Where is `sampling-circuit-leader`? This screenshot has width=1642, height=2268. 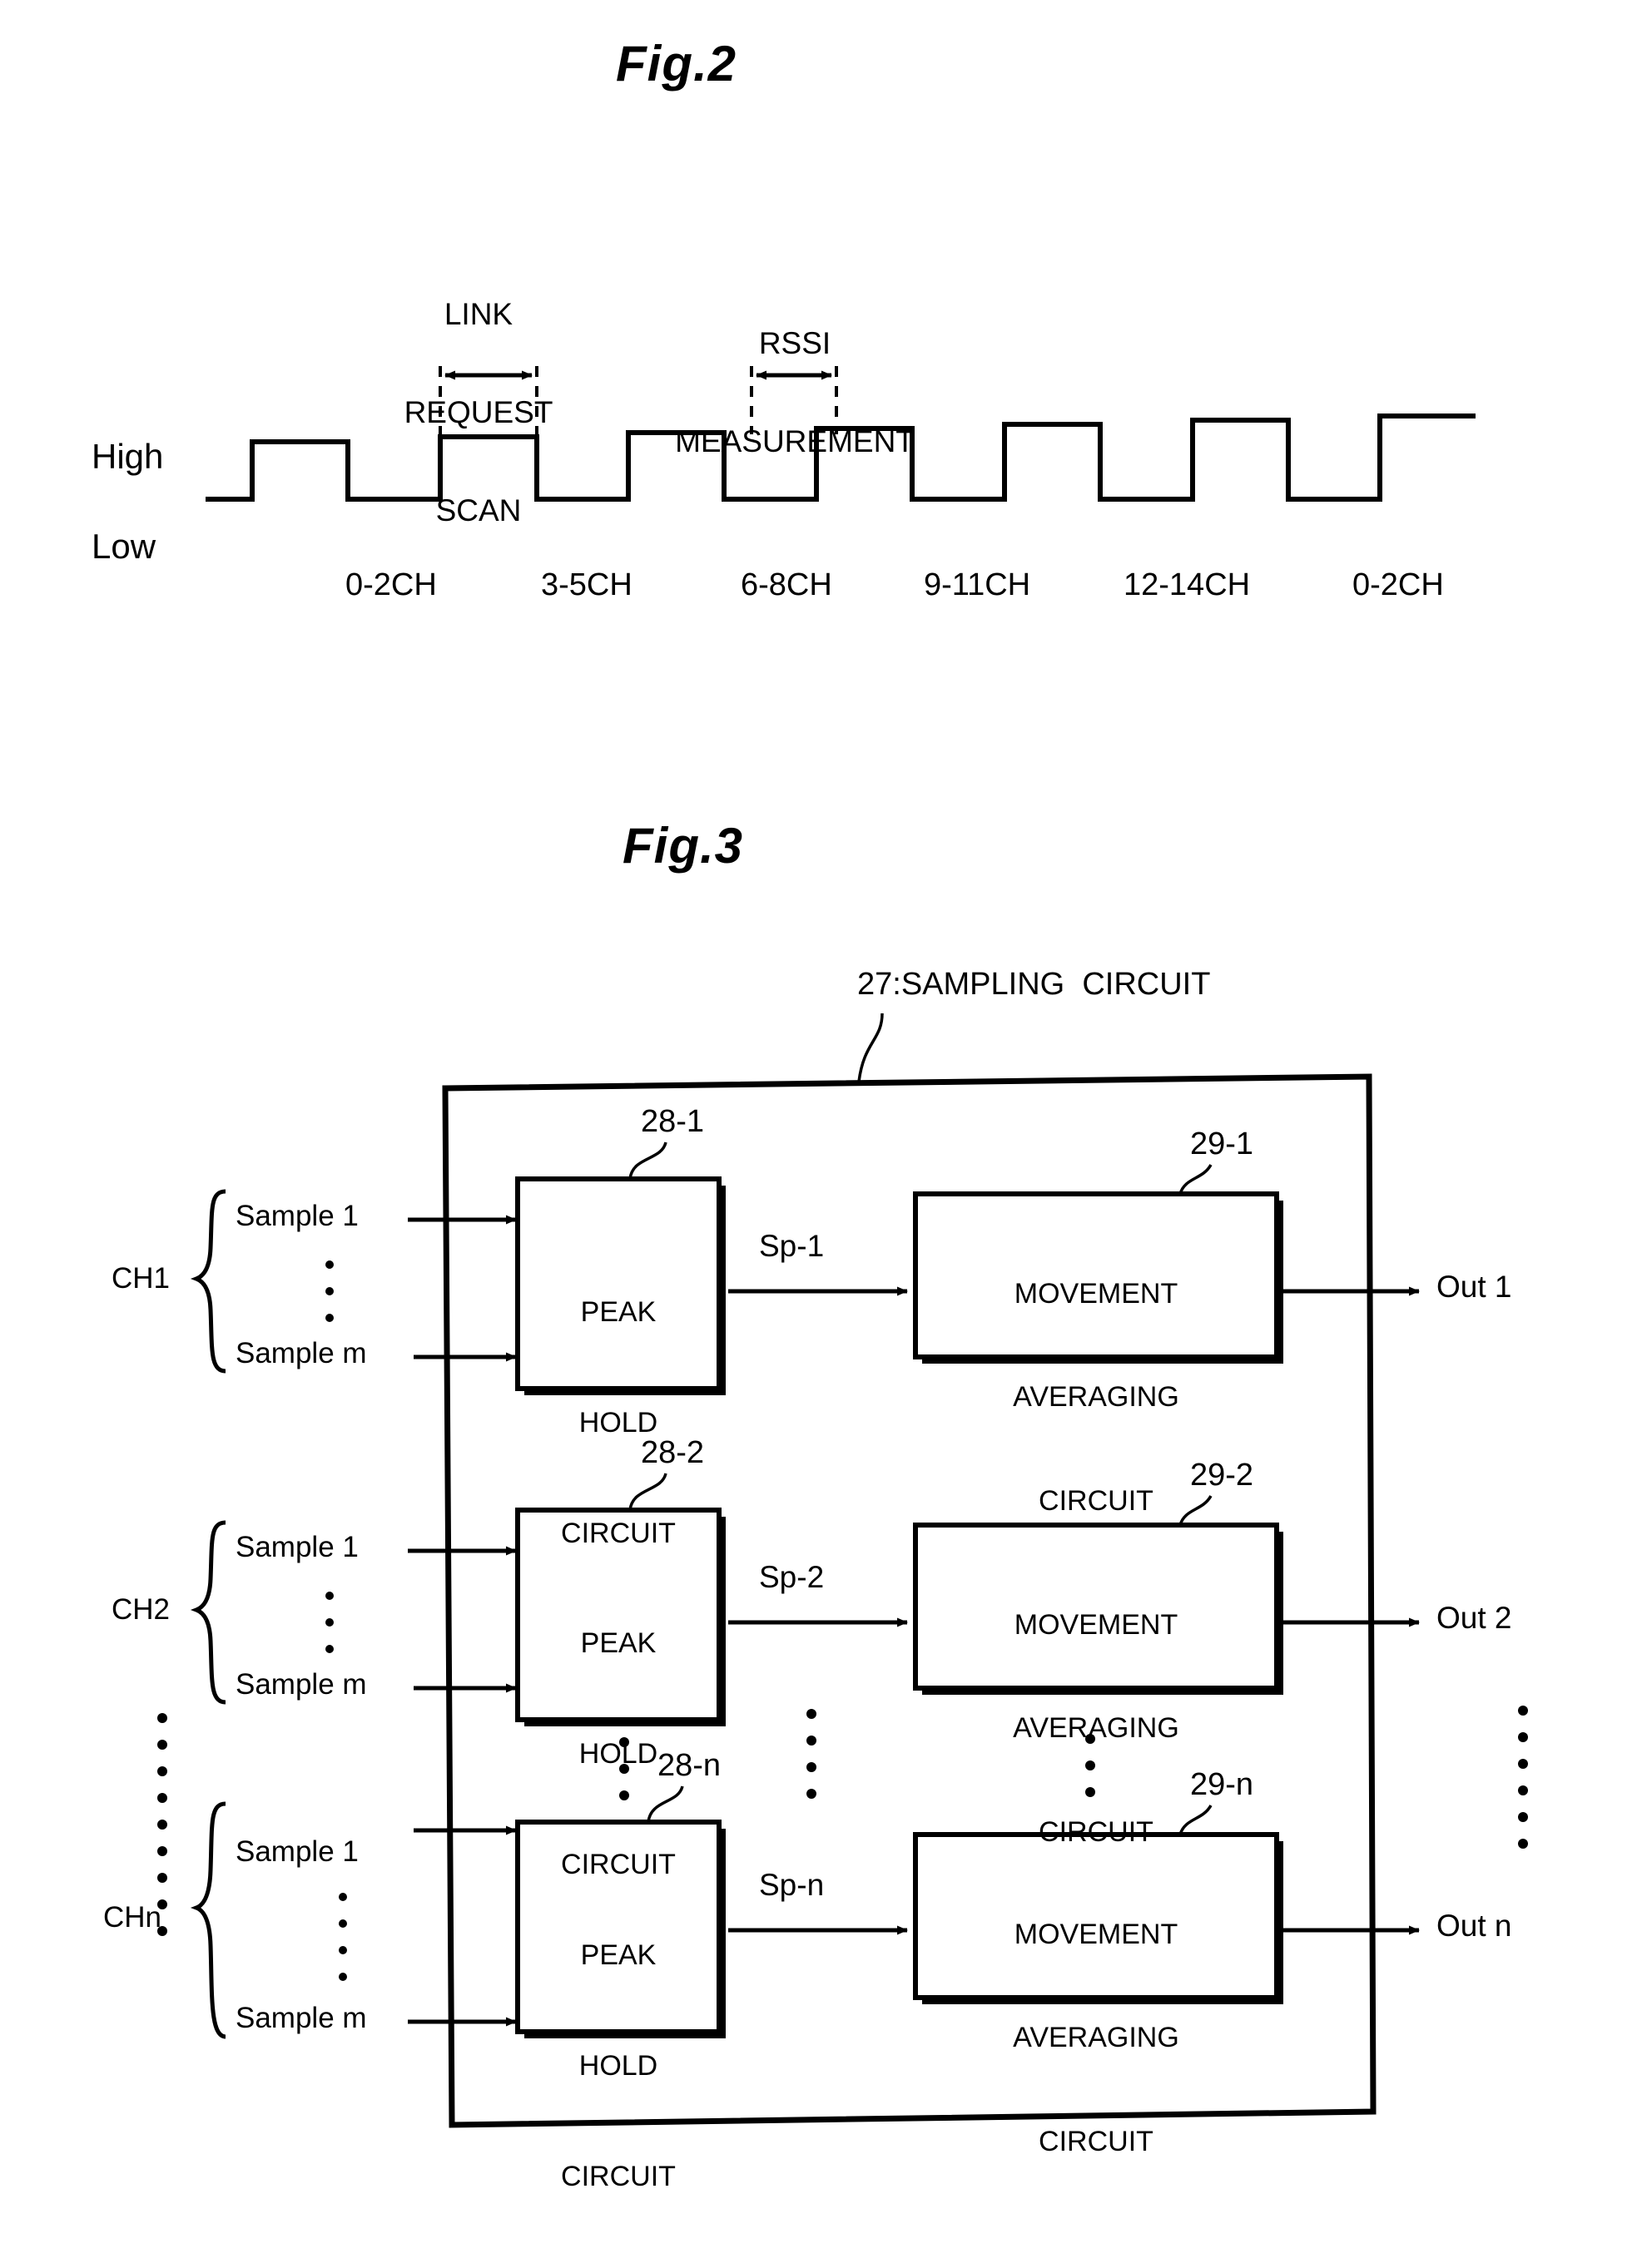 sampling-circuit-leader is located at coordinates (870, 1047).